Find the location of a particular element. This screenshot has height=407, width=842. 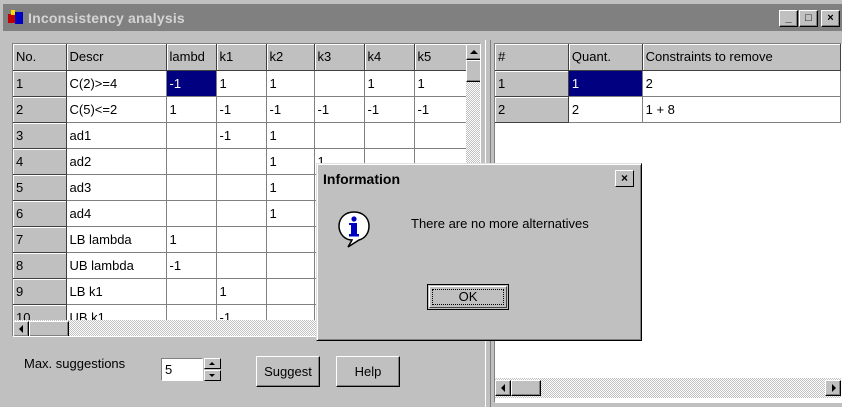

close-button: × is located at coordinates (830, 18).